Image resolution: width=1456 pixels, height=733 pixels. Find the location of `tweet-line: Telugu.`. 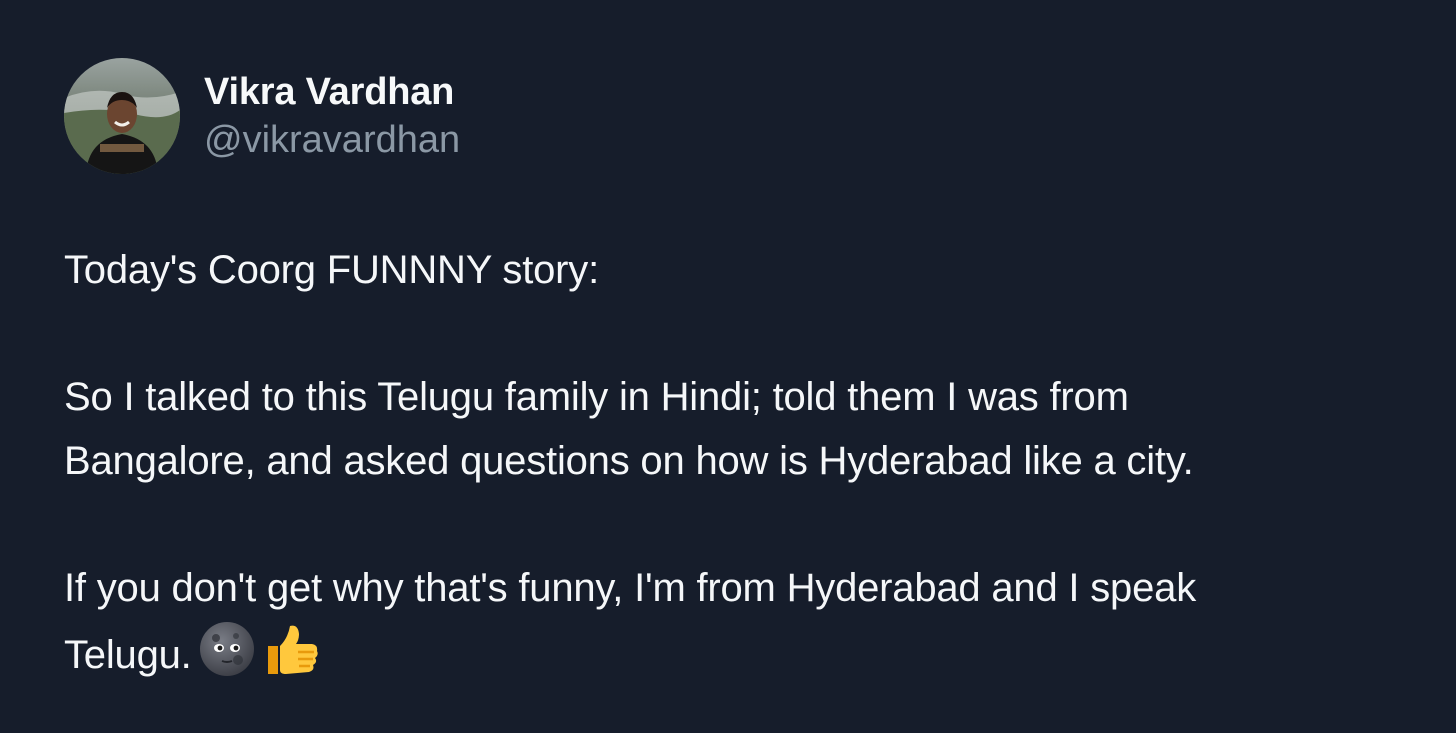

tweet-line: Telugu. is located at coordinates (128, 655).